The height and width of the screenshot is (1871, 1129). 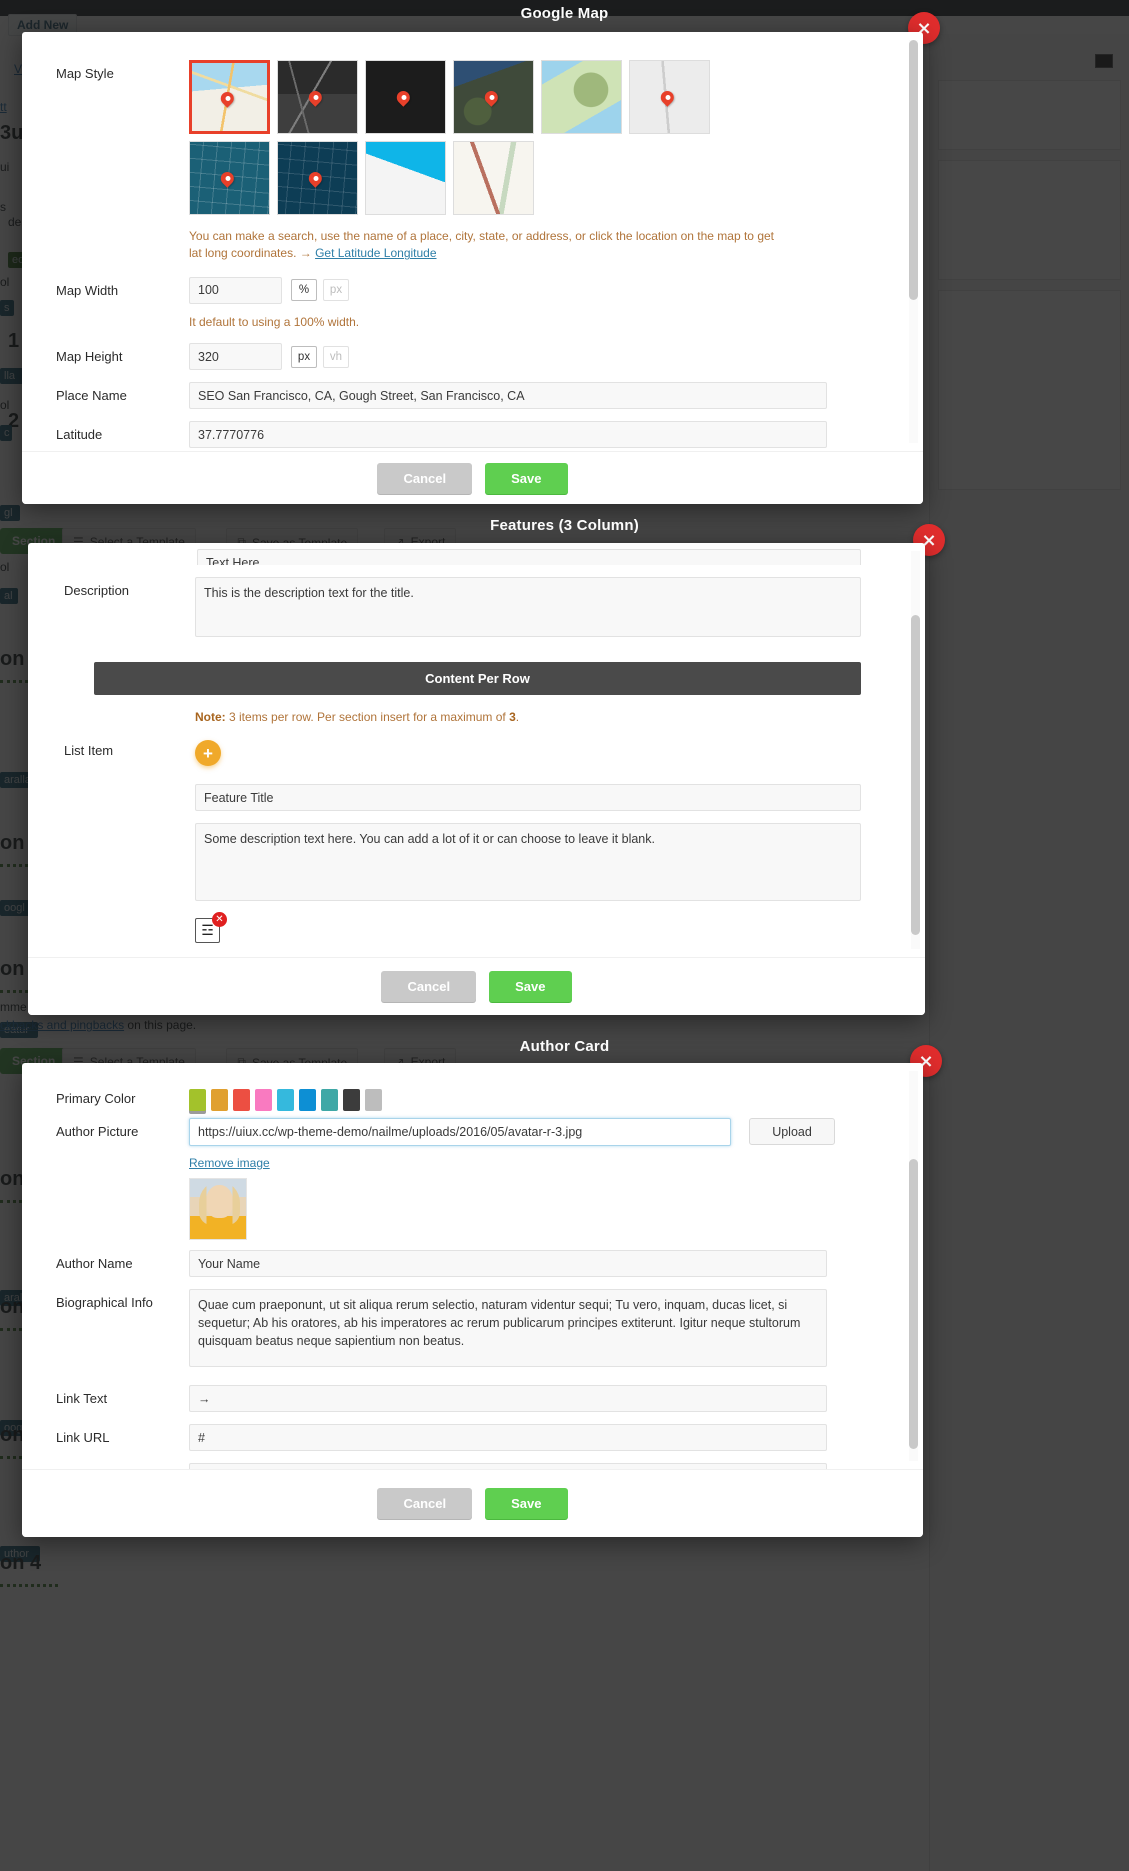 I want to click on link-text-input, so click(x=508, y=1398).